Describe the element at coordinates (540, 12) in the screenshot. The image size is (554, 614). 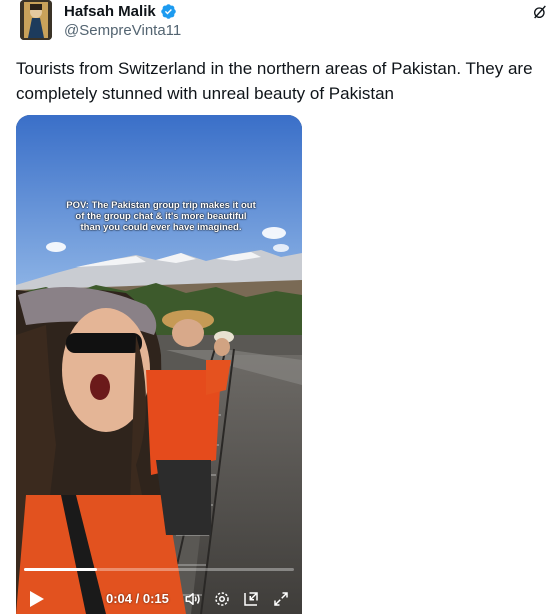
I see `grok-icon` at that location.